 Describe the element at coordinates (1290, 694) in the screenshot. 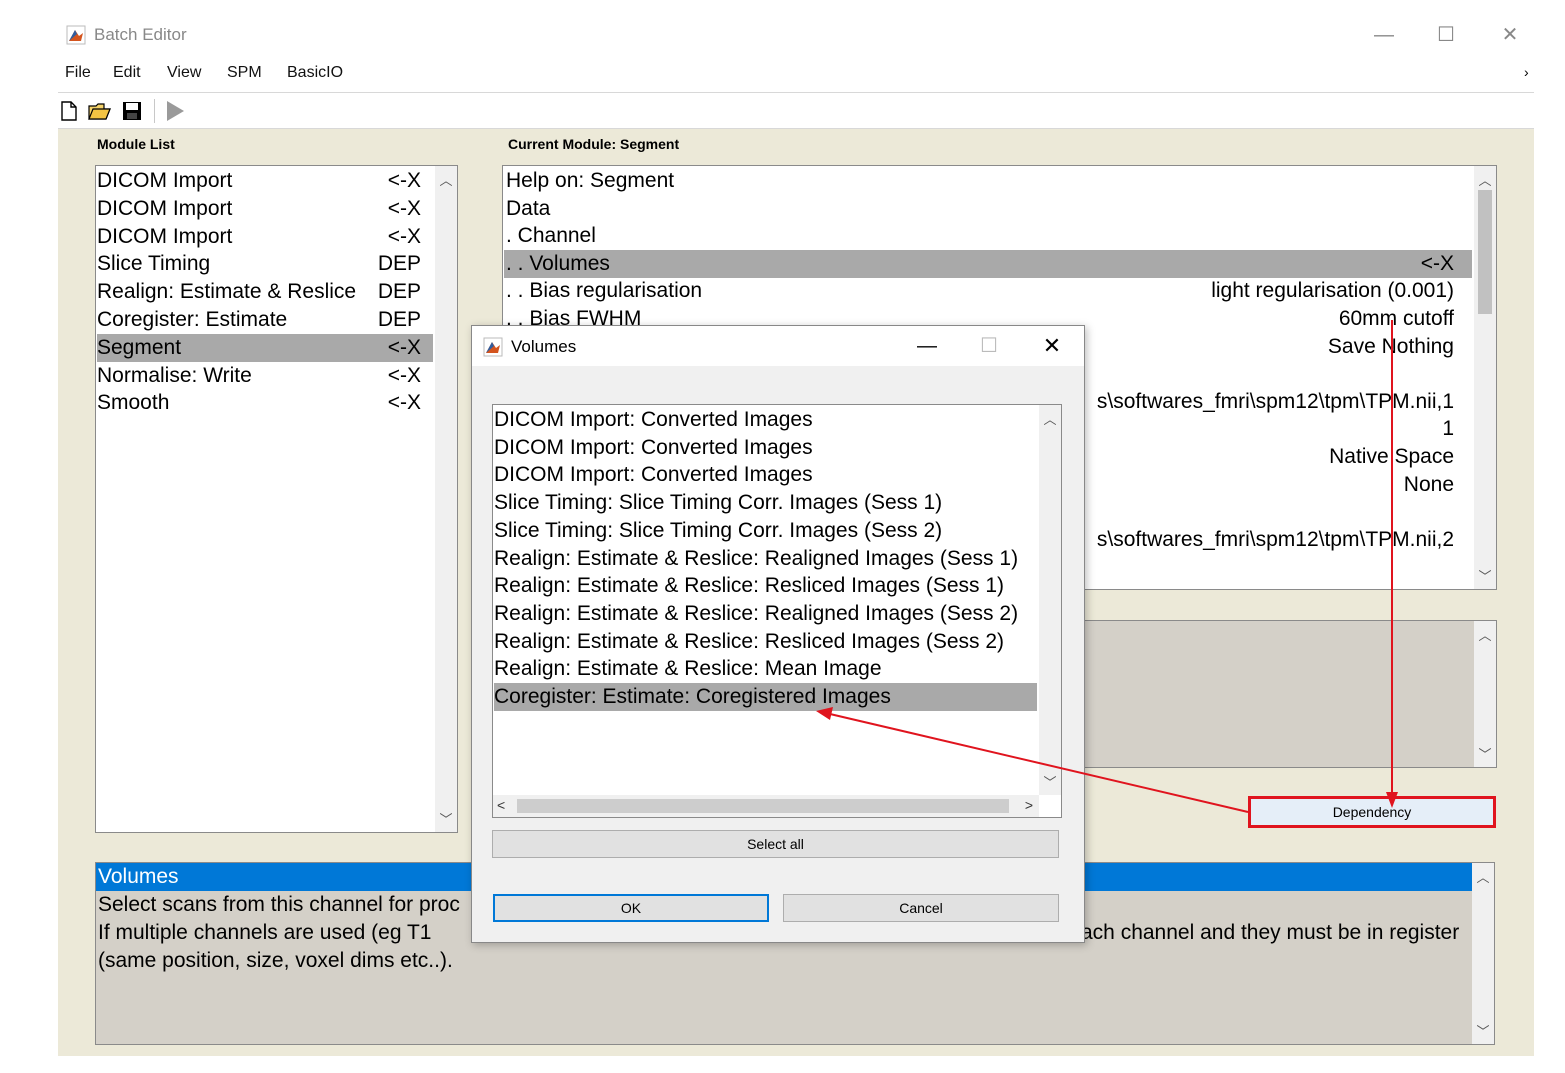

I see `value-panel: ︿ ﹀` at that location.